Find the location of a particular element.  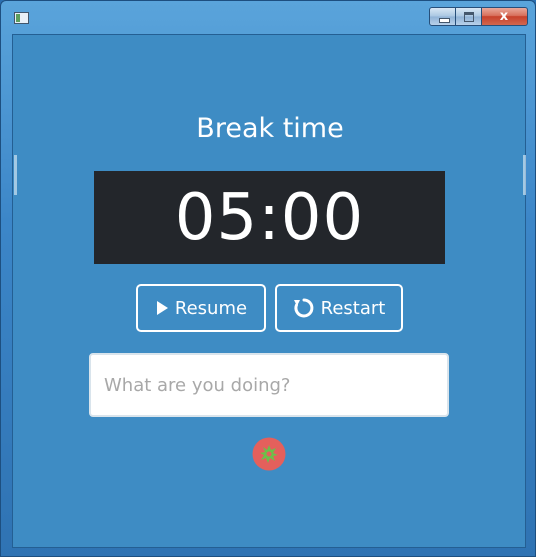

restart-button: Restart is located at coordinates (339, 308).